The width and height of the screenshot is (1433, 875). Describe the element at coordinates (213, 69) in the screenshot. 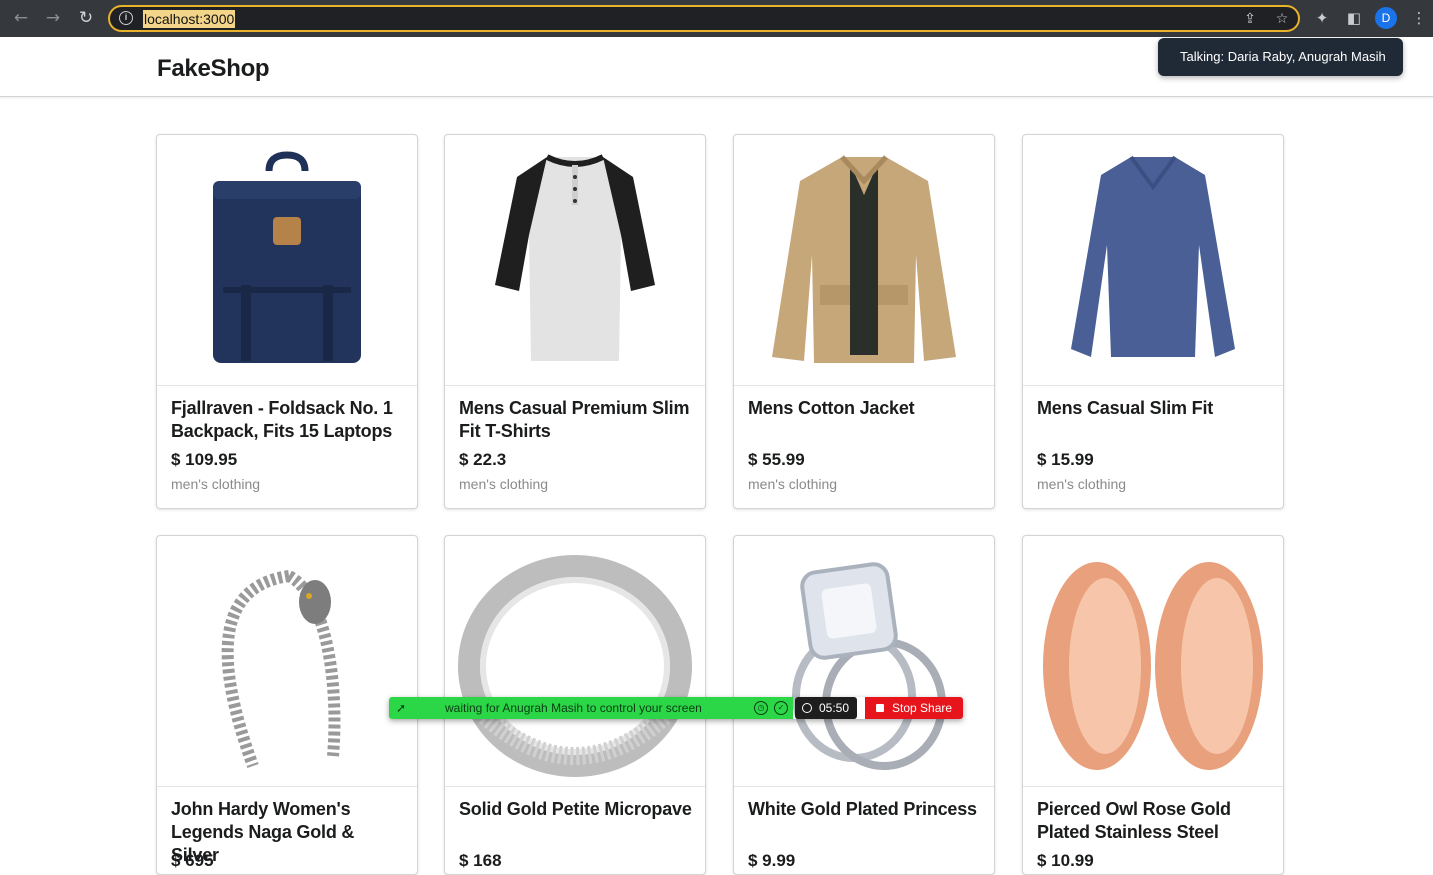

I see `brand-logo: FakeShop` at that location.